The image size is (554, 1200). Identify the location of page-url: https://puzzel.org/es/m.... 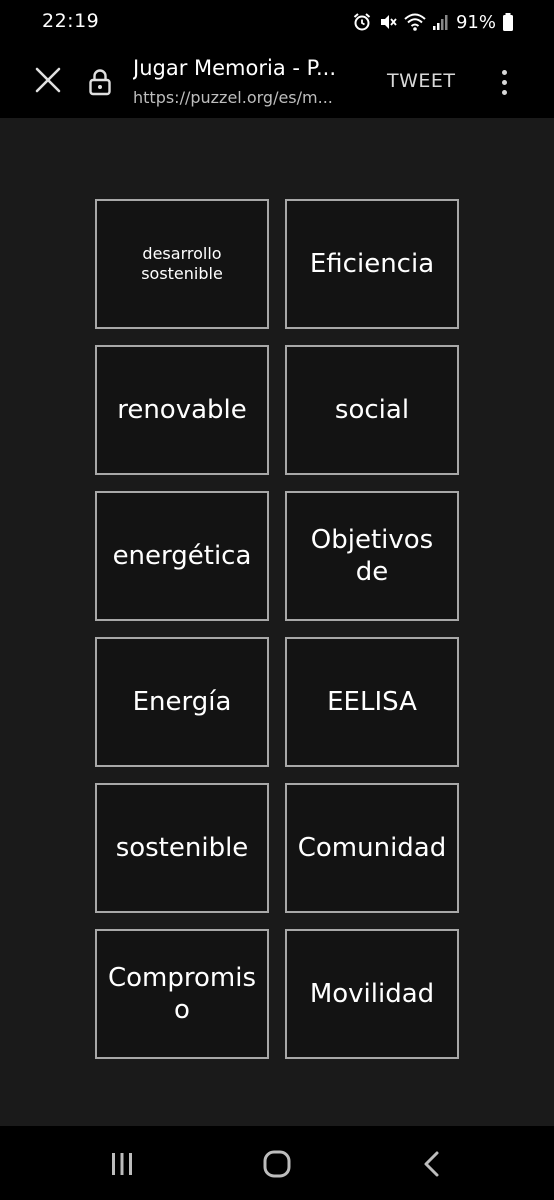
(250, 97).